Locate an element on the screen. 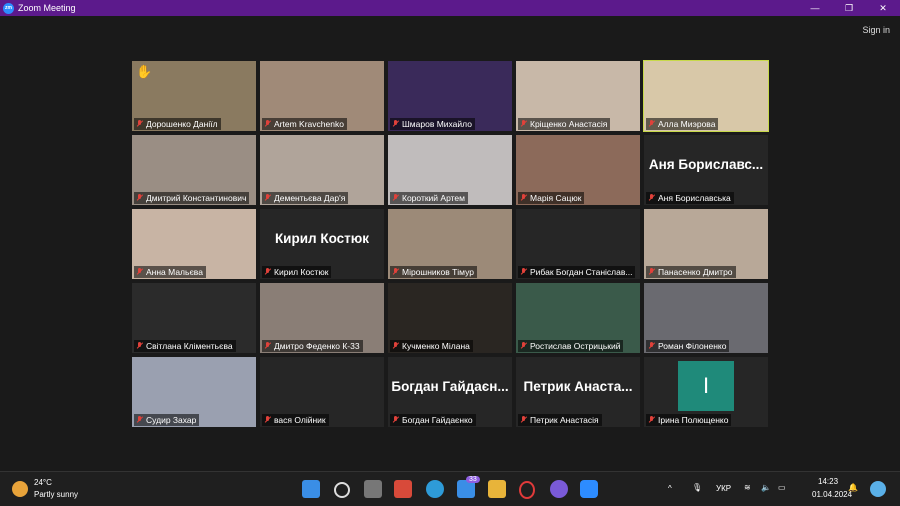 This screenshot has width=900, height=506. wifi-icon: ≋ is located at coordinates (747, 487).